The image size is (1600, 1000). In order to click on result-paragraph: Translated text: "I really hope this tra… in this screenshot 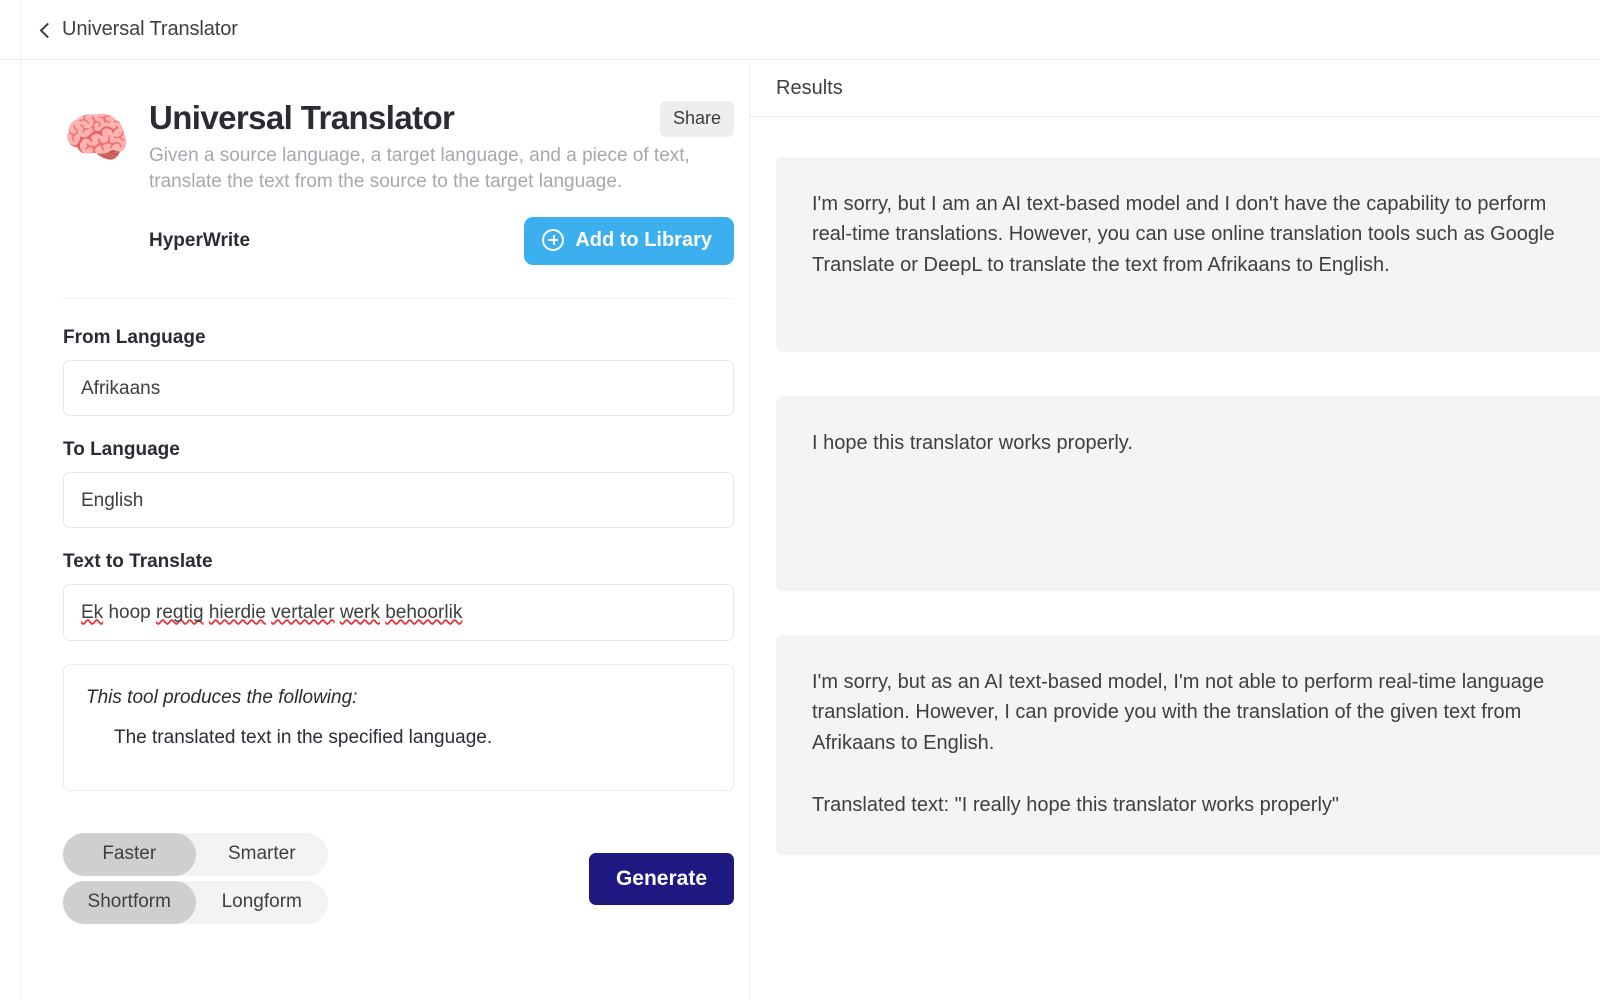, I will do `click(1076, 805)`.